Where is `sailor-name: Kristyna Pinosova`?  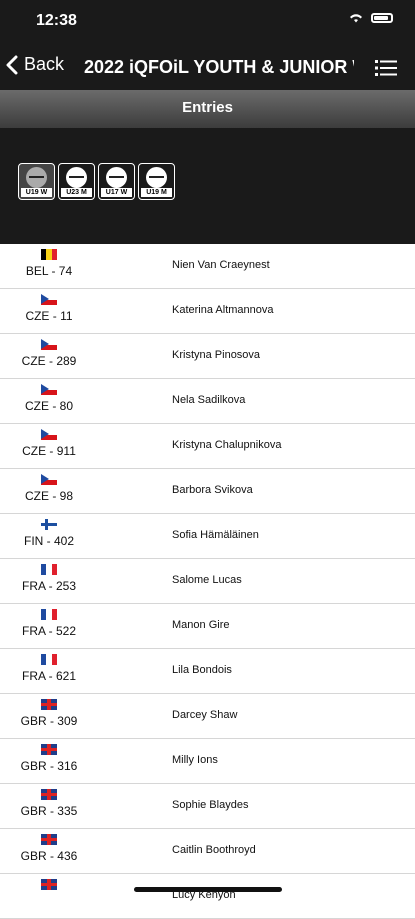 sailor-name: Kristyna Pinosova is located at coordinates (216, 355).